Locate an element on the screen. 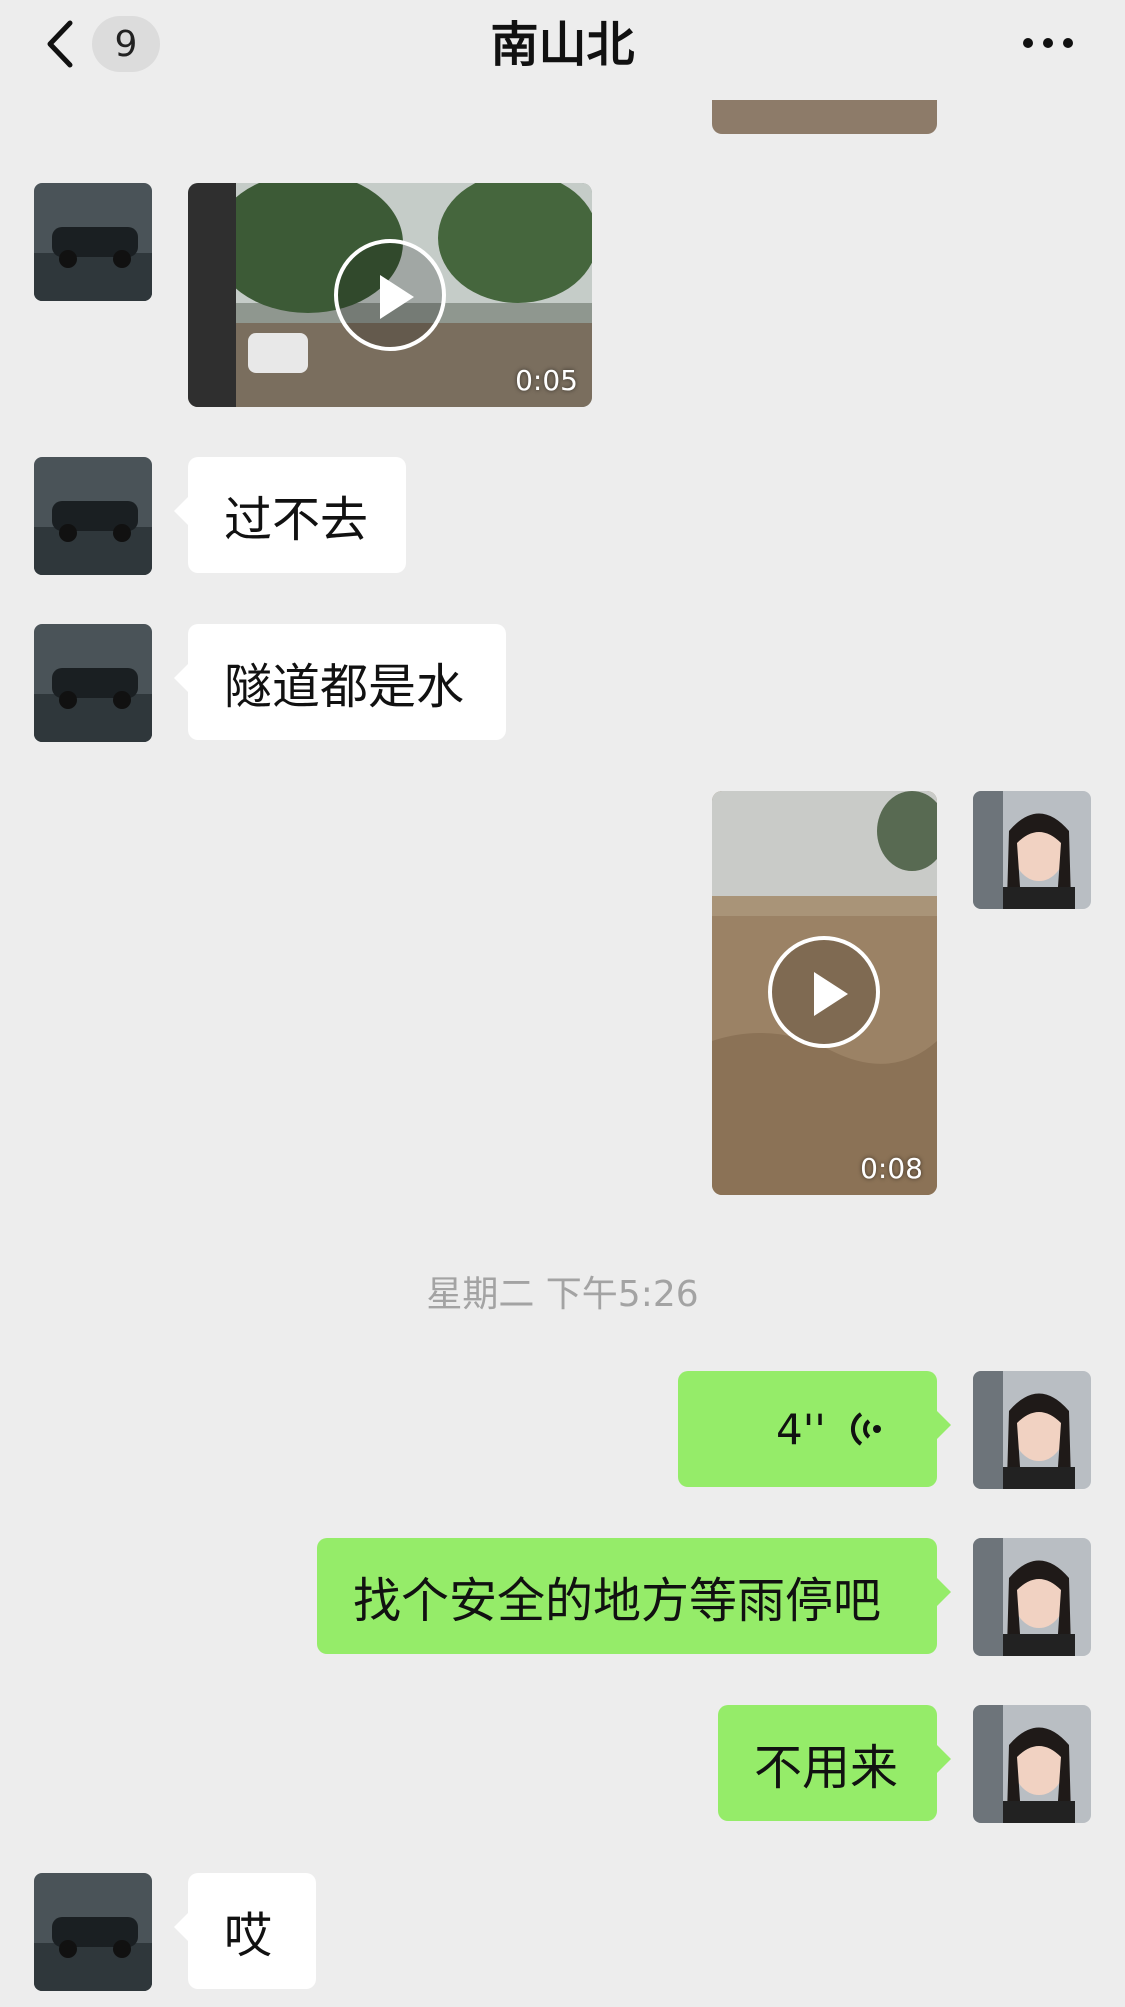 Image resolution: width=1125 pixels, height=2007 pixels. outgoing-text-message: 找个安全的地方等雨停吧 is located at coordinates (634, 1596).